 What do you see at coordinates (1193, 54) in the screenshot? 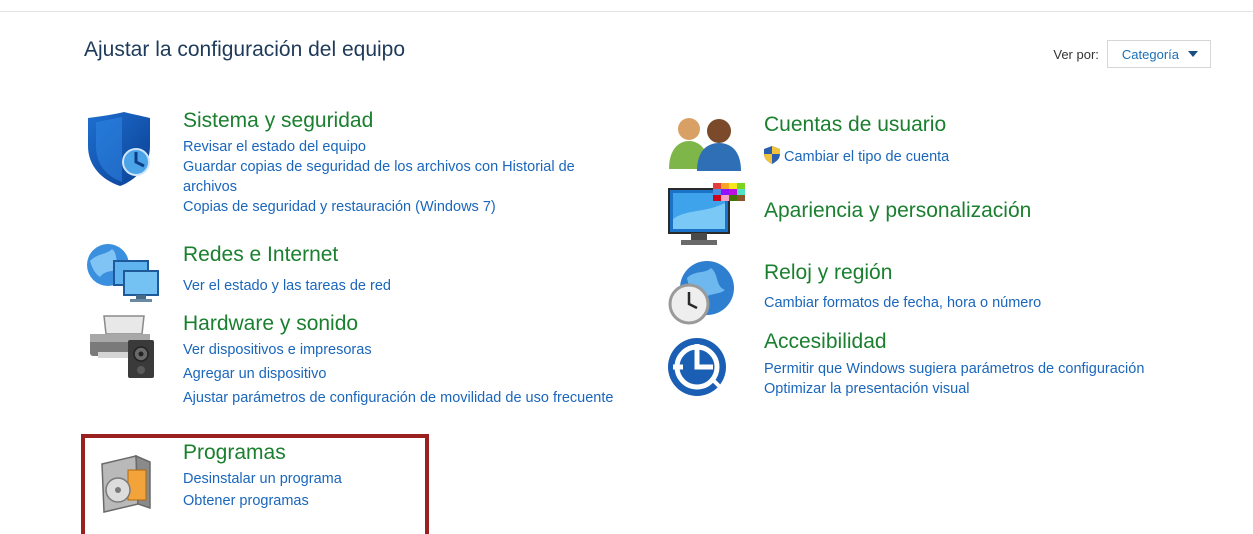
I see `chevron-down-icon` at bounding box center [1193, 54].